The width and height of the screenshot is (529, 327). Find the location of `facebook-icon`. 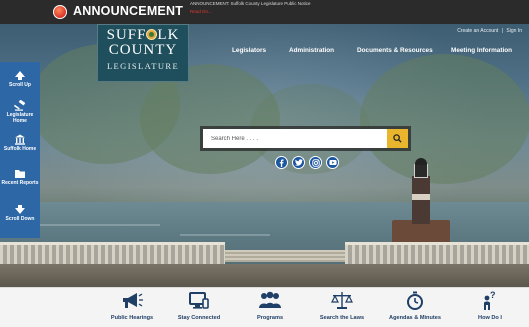

facebook-icon is located at coordinates (281, 163).